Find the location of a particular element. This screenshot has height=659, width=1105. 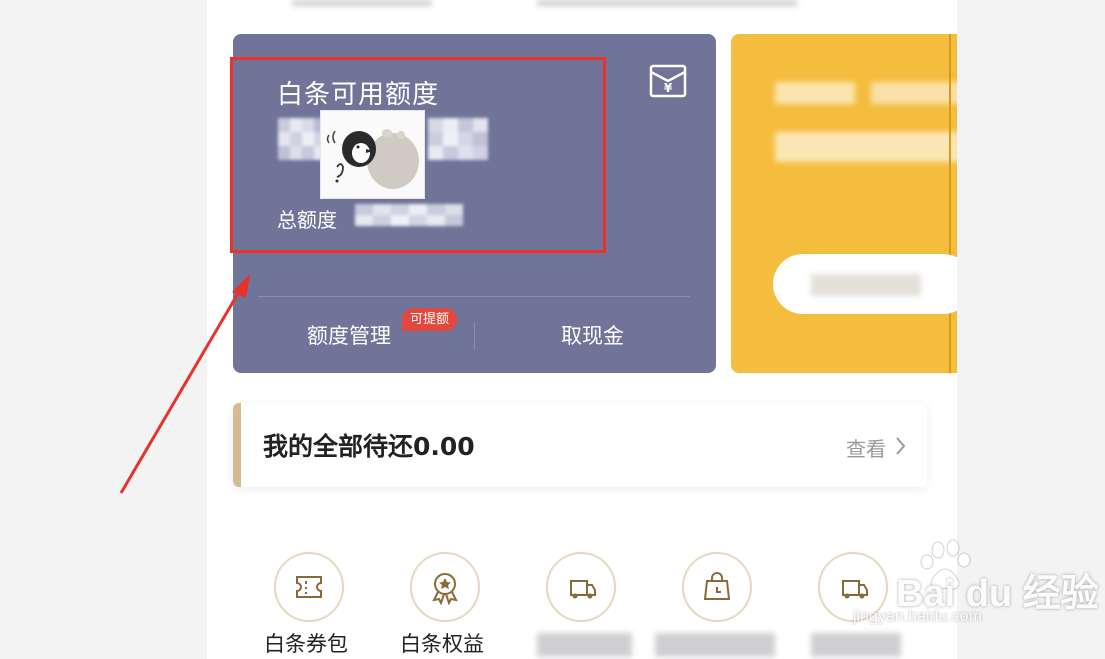

service-benefits is located at coordinates (445, 587).